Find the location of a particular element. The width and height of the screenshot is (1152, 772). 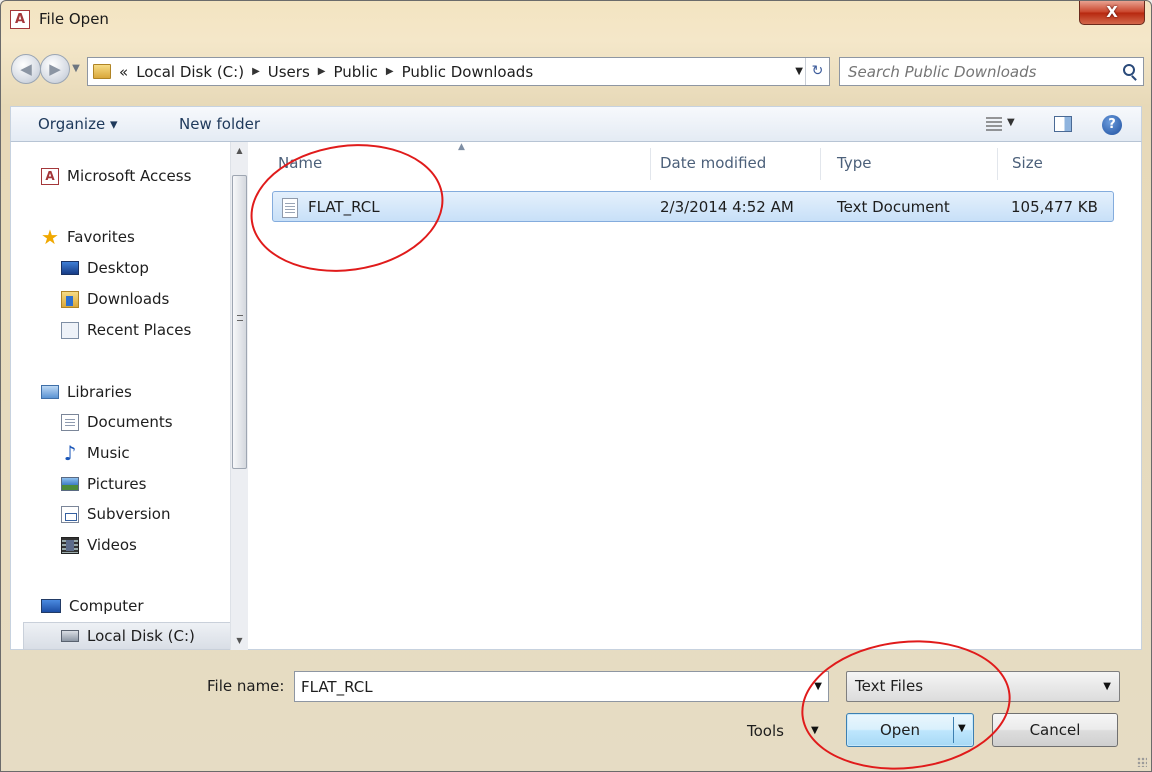

recent-locations-dropdown: ▼ is located at coordinates (76, 69).